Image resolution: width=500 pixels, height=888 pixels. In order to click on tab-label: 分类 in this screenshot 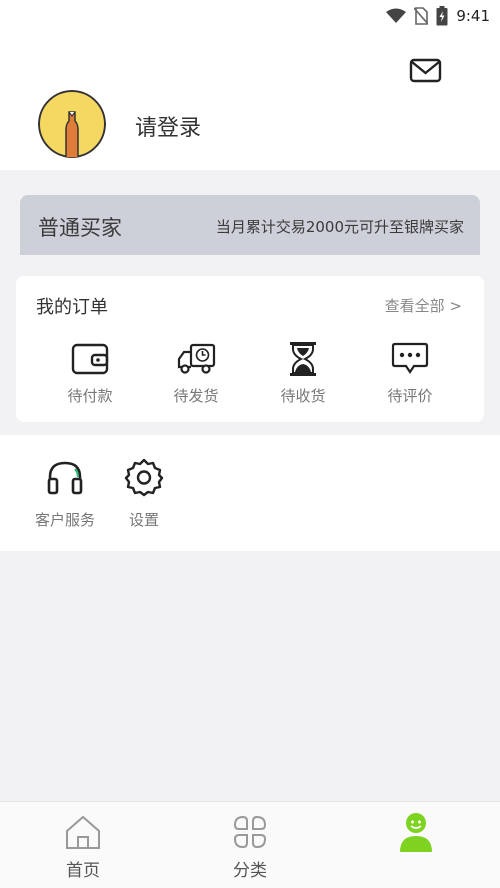, I will do `click(250, 871)`.